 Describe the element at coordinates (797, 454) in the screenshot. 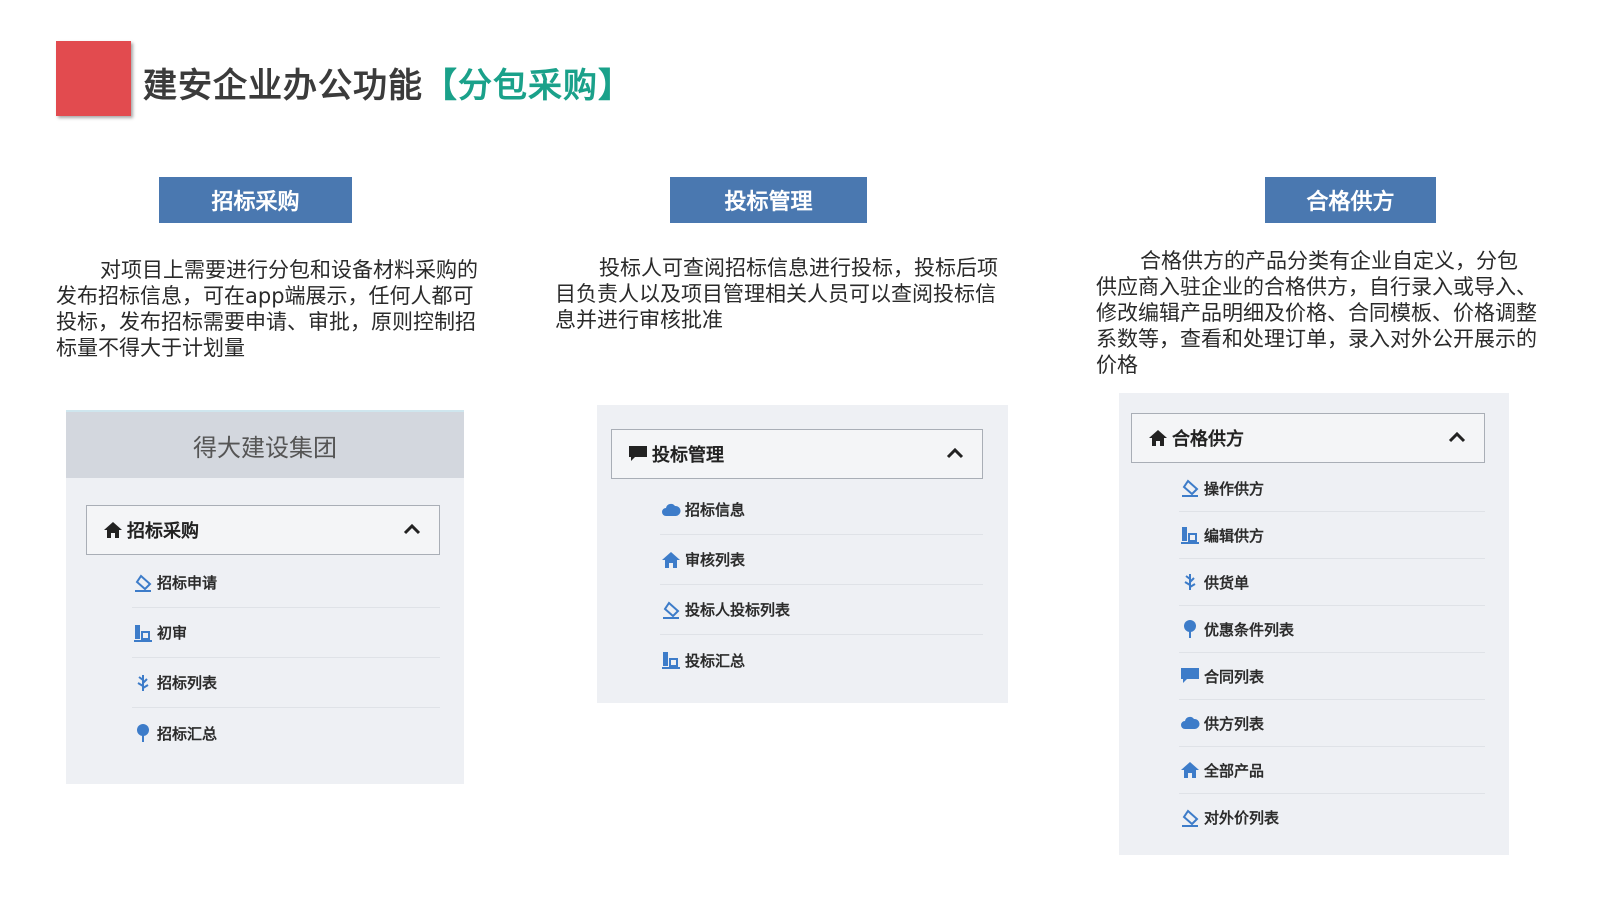

I see `menu-header-bid-management: 投标管理` at that location.